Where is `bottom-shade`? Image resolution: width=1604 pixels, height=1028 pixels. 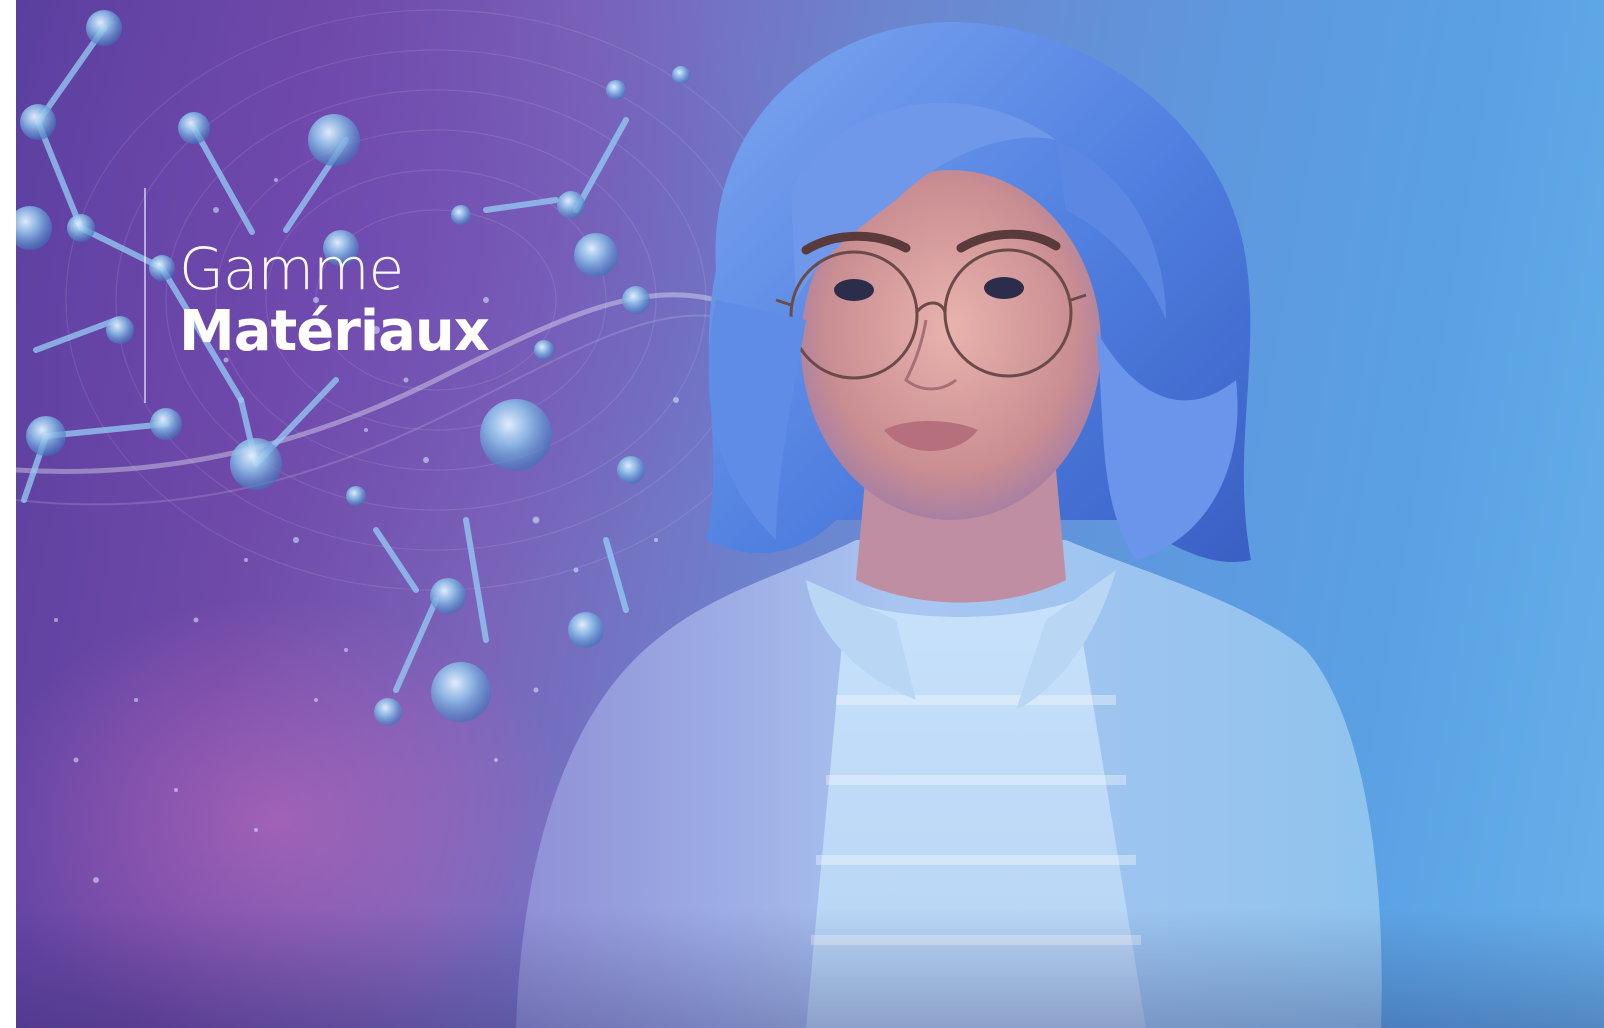 bottom-shade is located at coordinates (810, 968).